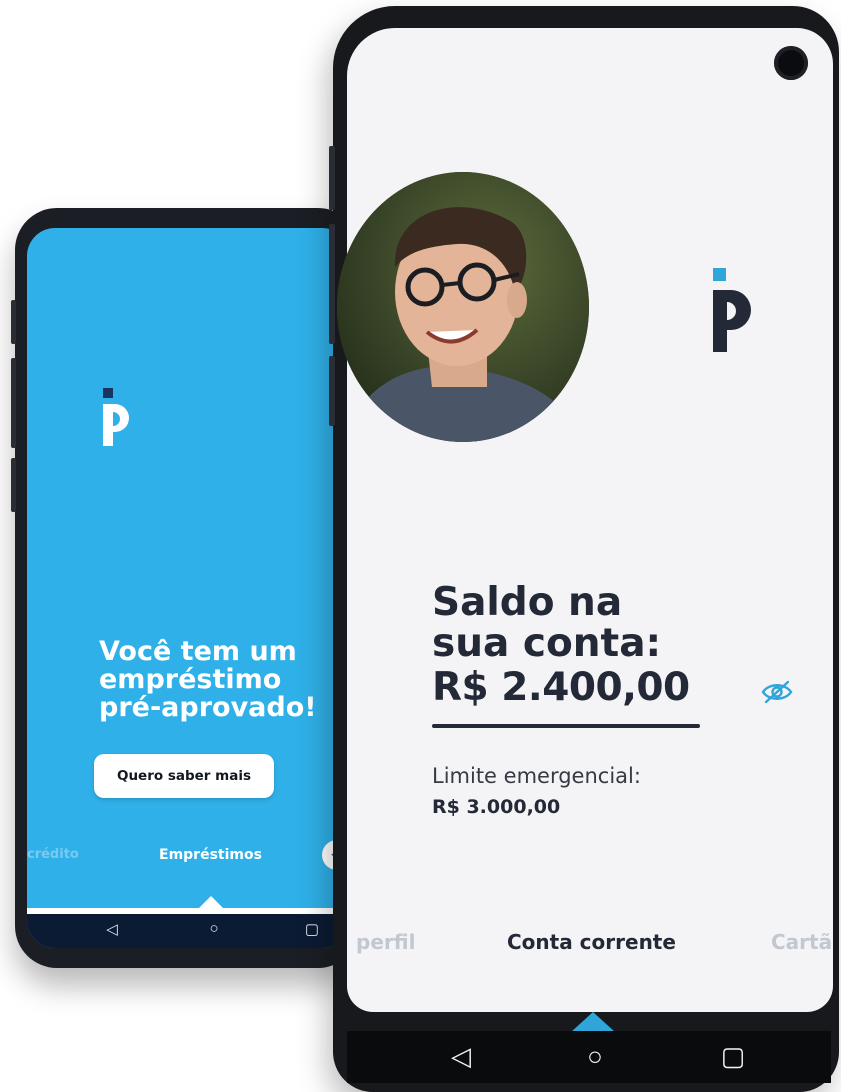  What do you see at coordinates (496, 807) in the screenshot?
I see `emergency-limit-value: R$ 3.000,00` at bounding box center [496, 807].